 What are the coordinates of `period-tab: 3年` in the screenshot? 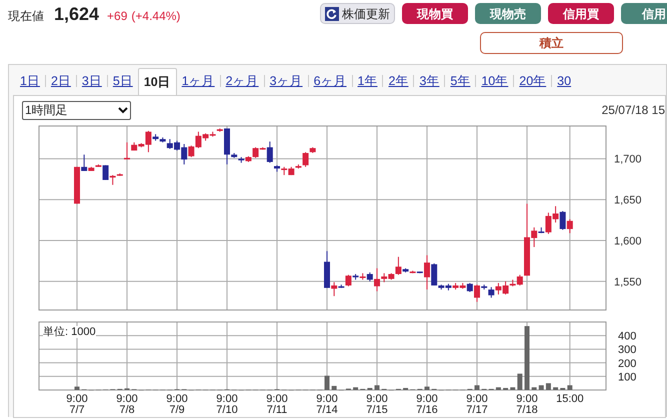 It's located at (429, 81).